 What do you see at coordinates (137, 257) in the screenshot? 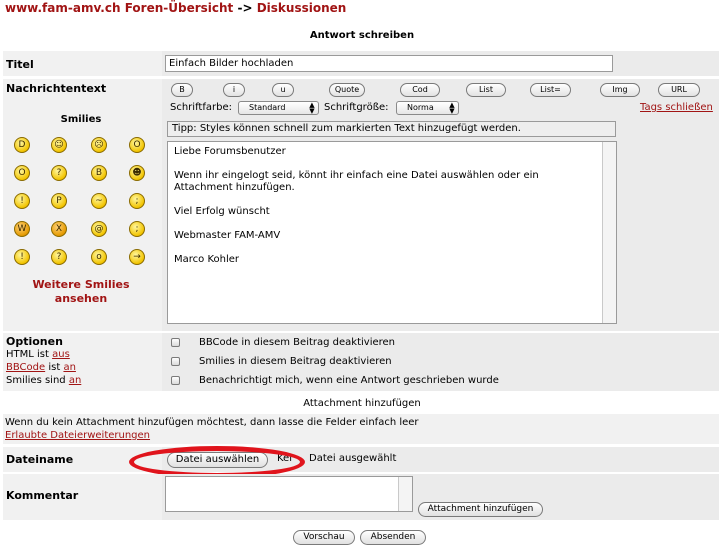
I see `arrow-icon: →` at bounding box center [137, 257].